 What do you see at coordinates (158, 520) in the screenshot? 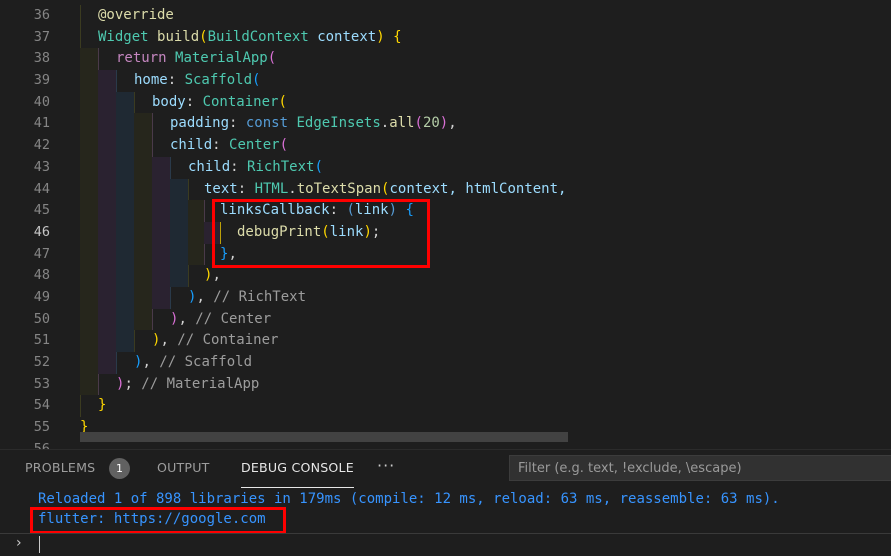
I see `highlight-box-console-output` at bounding box center [158, 520].